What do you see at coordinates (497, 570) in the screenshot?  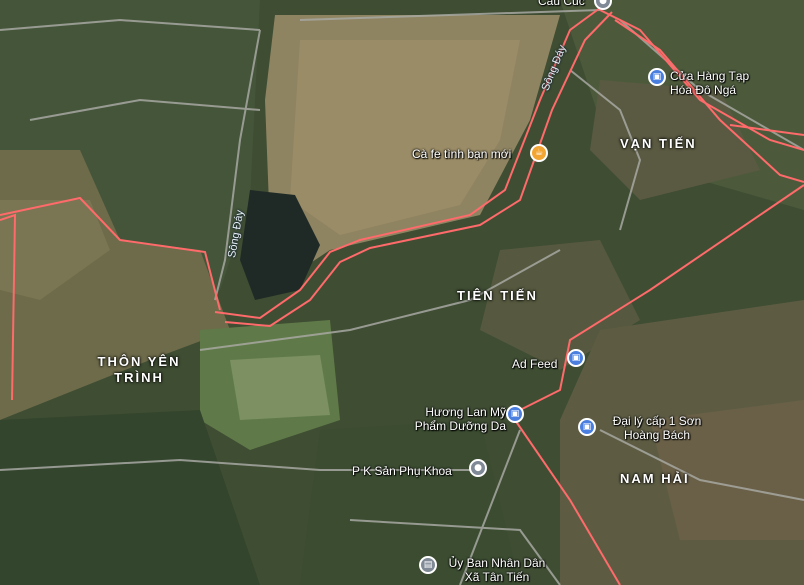 I see `place-label-uy-ban: Ủy Ban Nhân Dân Xã Tân Tiến` at bounding box center [497, 570].